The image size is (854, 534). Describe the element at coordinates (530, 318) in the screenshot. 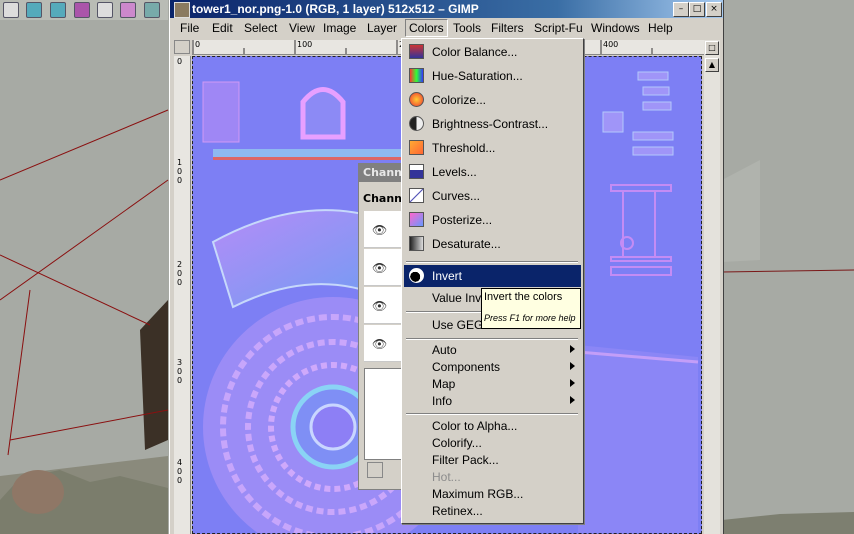

I see `tooltip-hint: Press F1 for more help` at that location.